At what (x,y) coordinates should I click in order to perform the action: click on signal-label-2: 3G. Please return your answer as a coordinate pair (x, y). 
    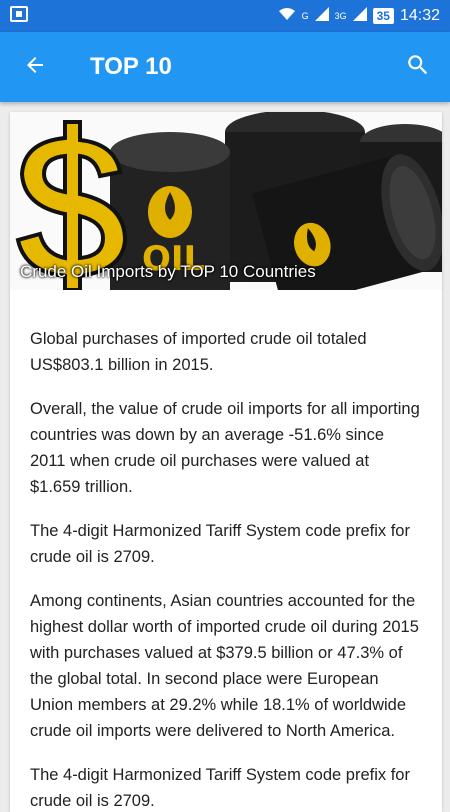
    Looking at the image, I should click on (340, 16).